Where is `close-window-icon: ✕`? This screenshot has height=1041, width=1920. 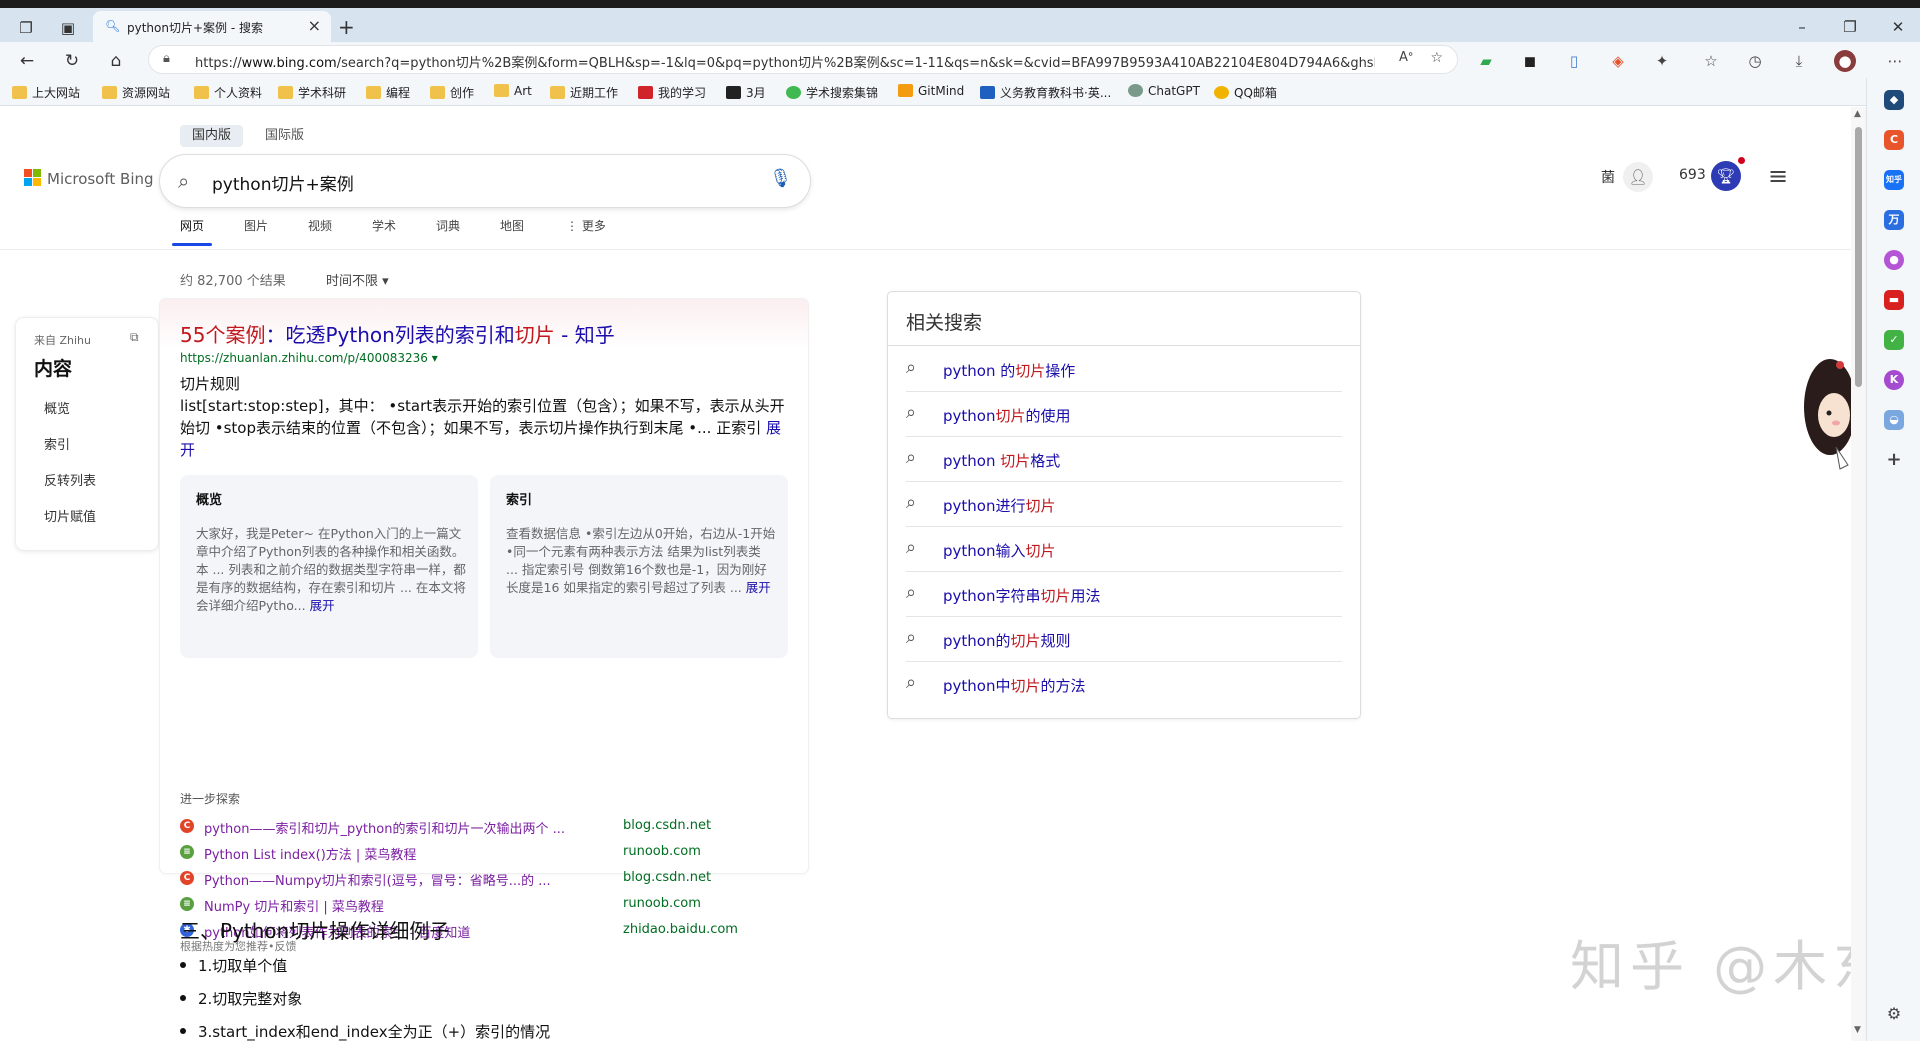 close-window-icon: ✕ is located at coordinates (1898, 27).